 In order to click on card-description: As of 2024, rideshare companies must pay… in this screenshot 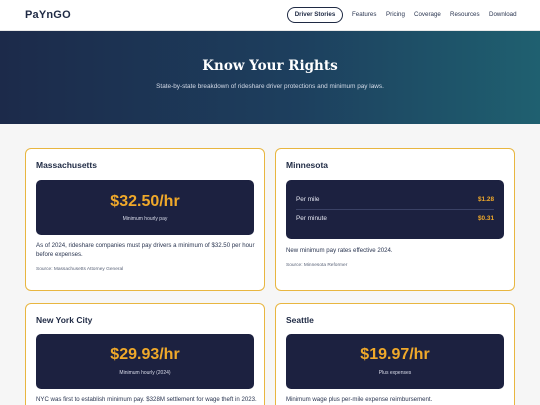, I will do `click(145, 250)`.